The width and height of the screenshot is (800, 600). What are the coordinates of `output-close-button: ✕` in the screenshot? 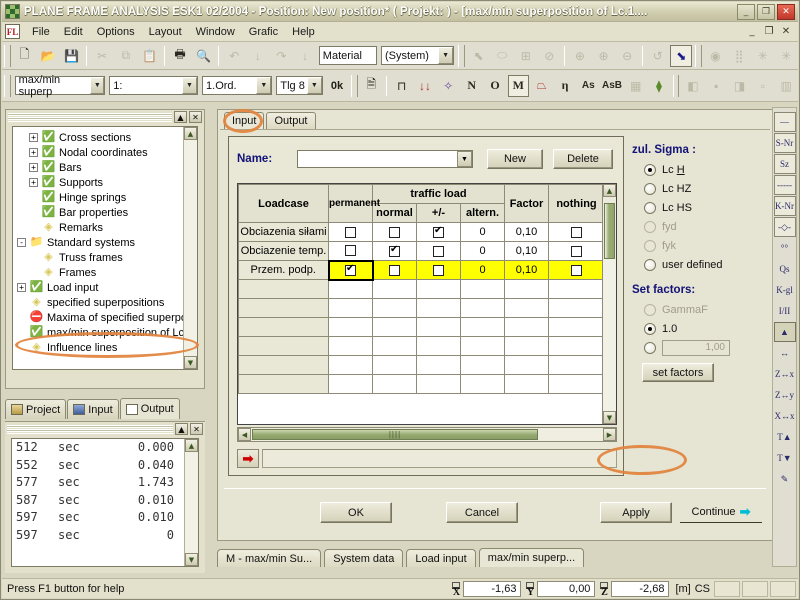 It's located at (196, 429).